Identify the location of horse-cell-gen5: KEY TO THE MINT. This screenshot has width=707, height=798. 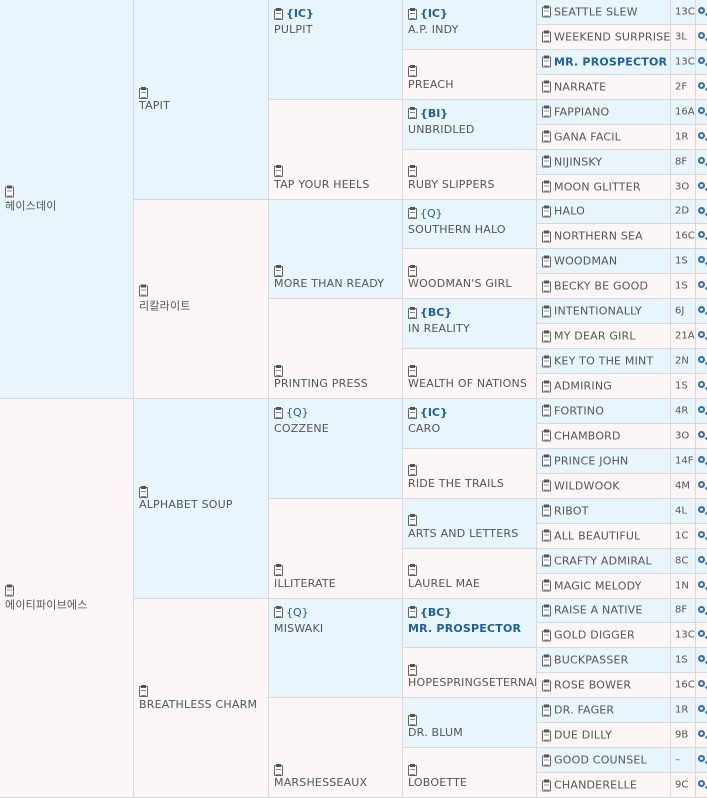
(604, 362).